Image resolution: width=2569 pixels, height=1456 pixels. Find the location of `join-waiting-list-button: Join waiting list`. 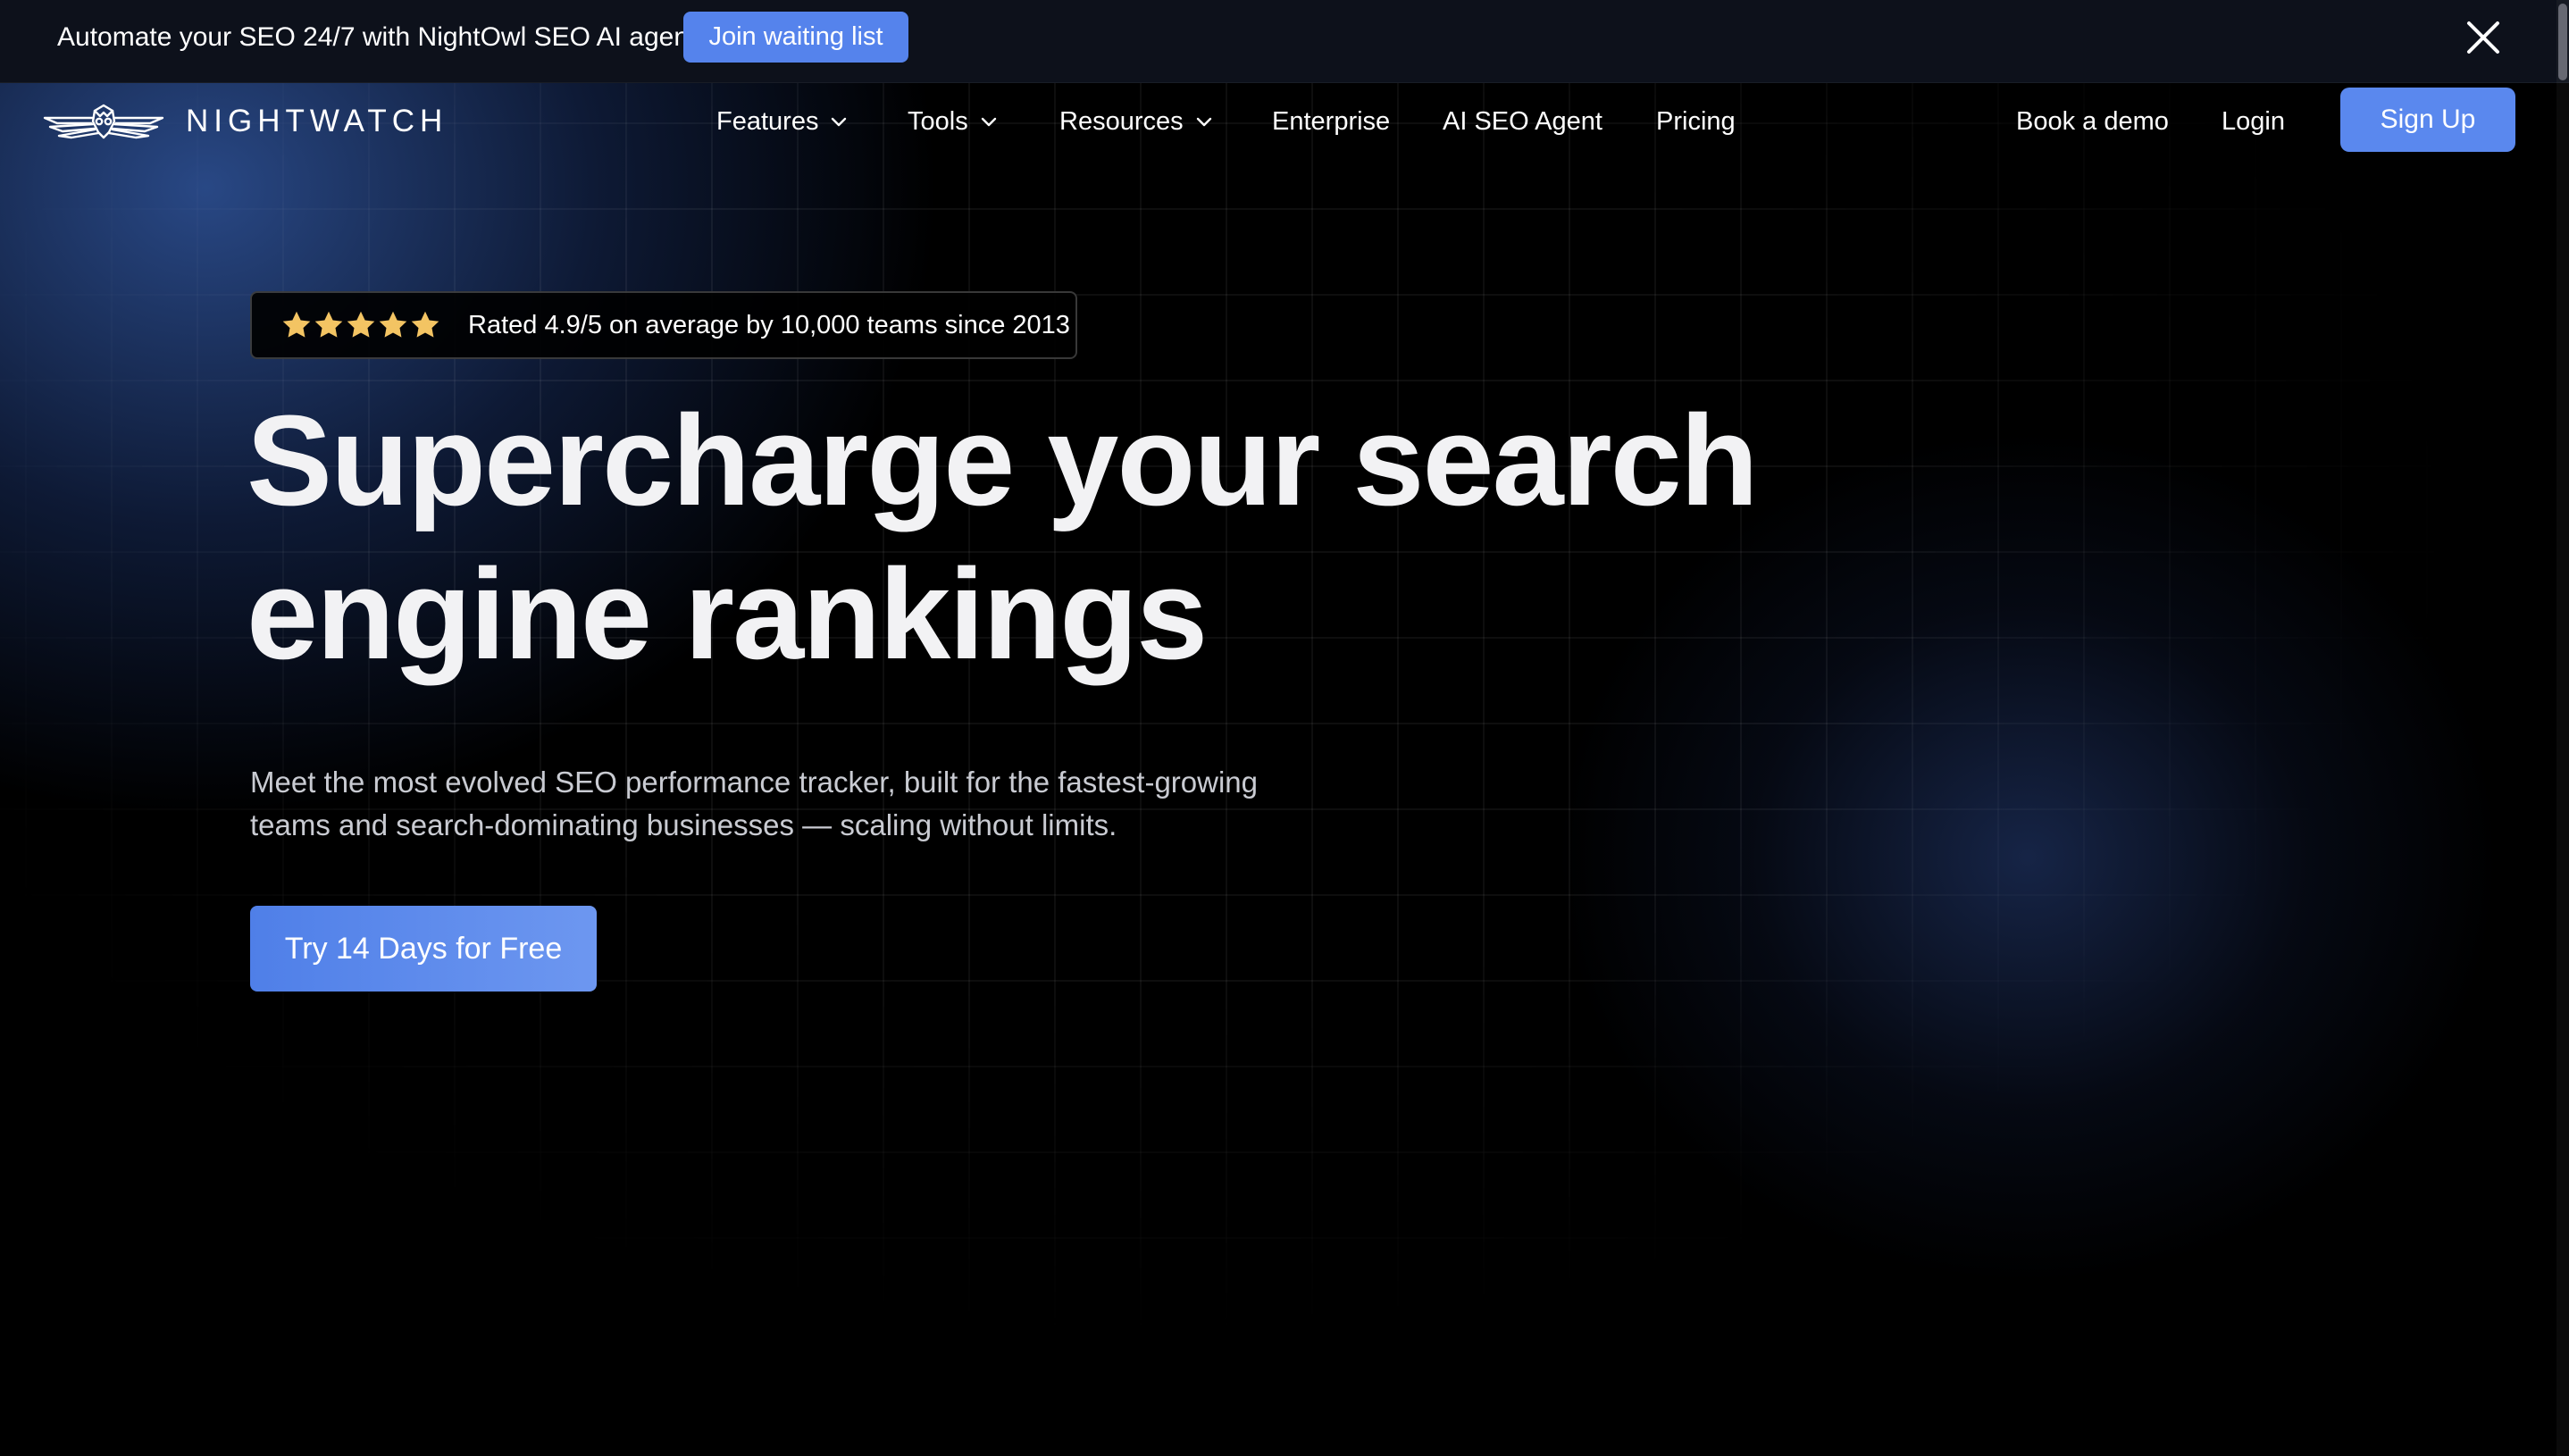

join-waiting-list-button: Join waiting list is located at coordinates (795, 37).